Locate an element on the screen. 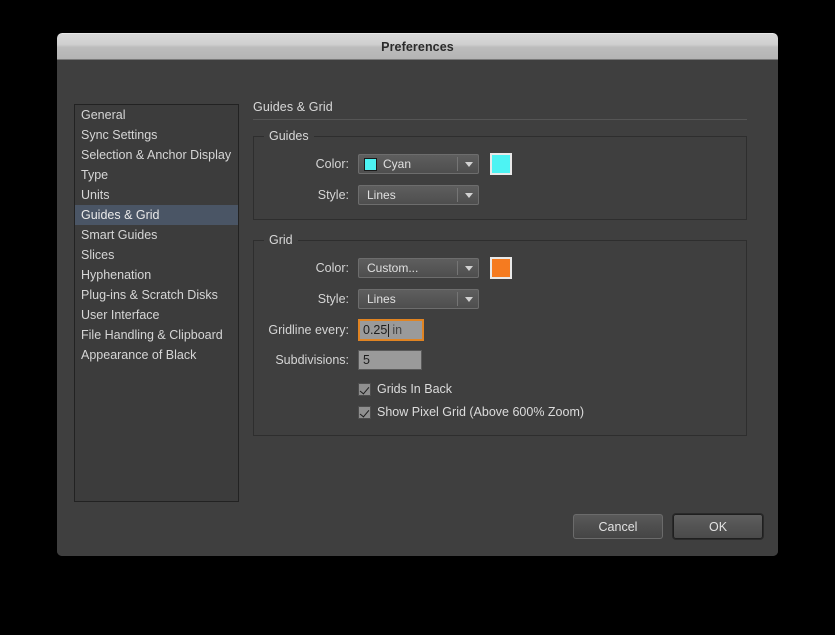 This screenshot has width=835, height=635. text-cursor is located at coordinates (389, 330).